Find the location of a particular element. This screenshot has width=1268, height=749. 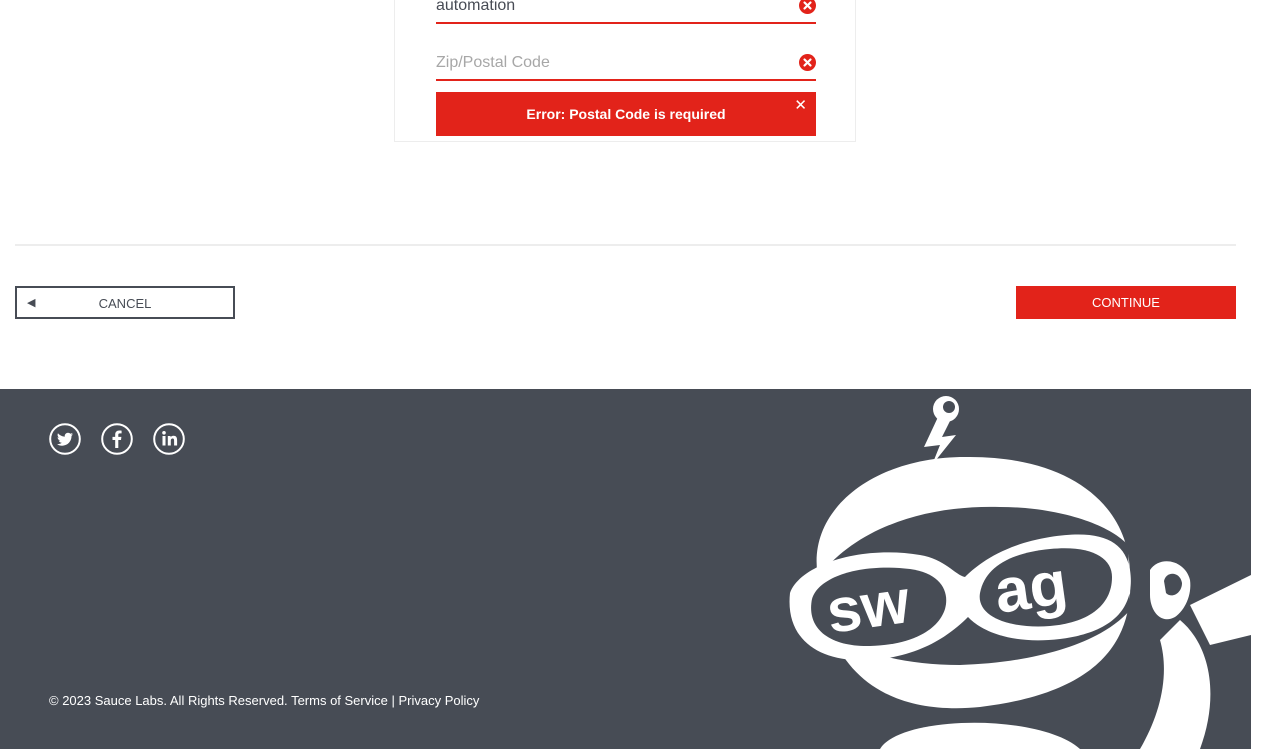

city-field-wrapper is located at coordinates (626, 12).